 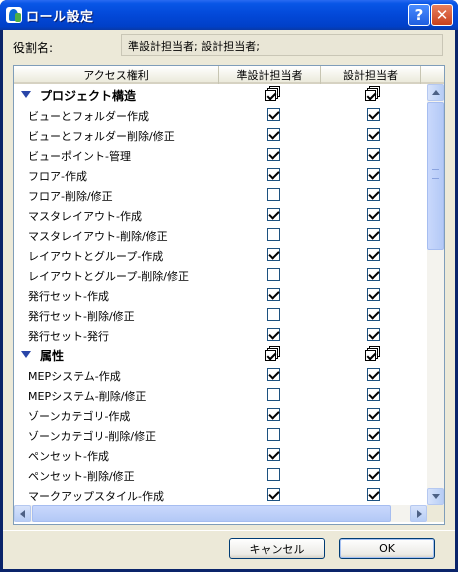 I want to click on scroll-down-button, so click(x=435, y=496).